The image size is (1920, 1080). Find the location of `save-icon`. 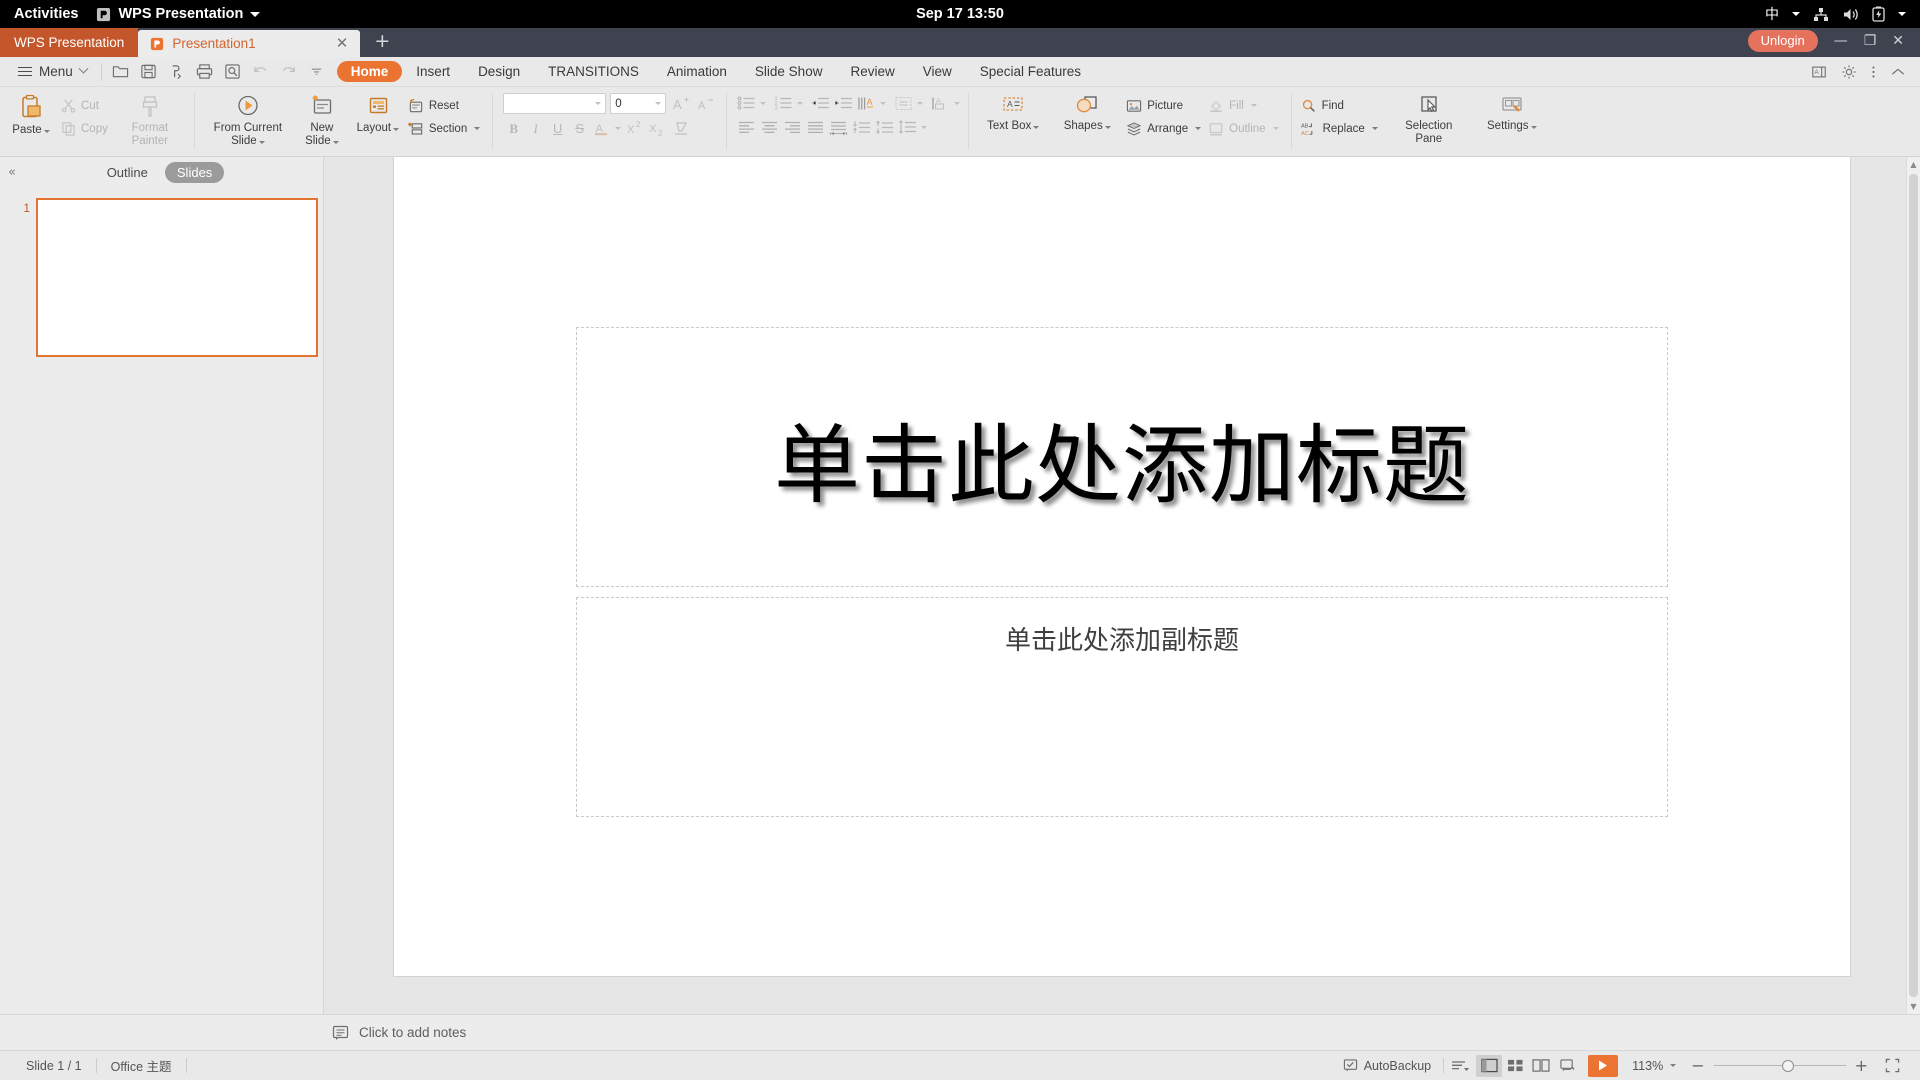

save-icon is located at coordinates (148, 72).